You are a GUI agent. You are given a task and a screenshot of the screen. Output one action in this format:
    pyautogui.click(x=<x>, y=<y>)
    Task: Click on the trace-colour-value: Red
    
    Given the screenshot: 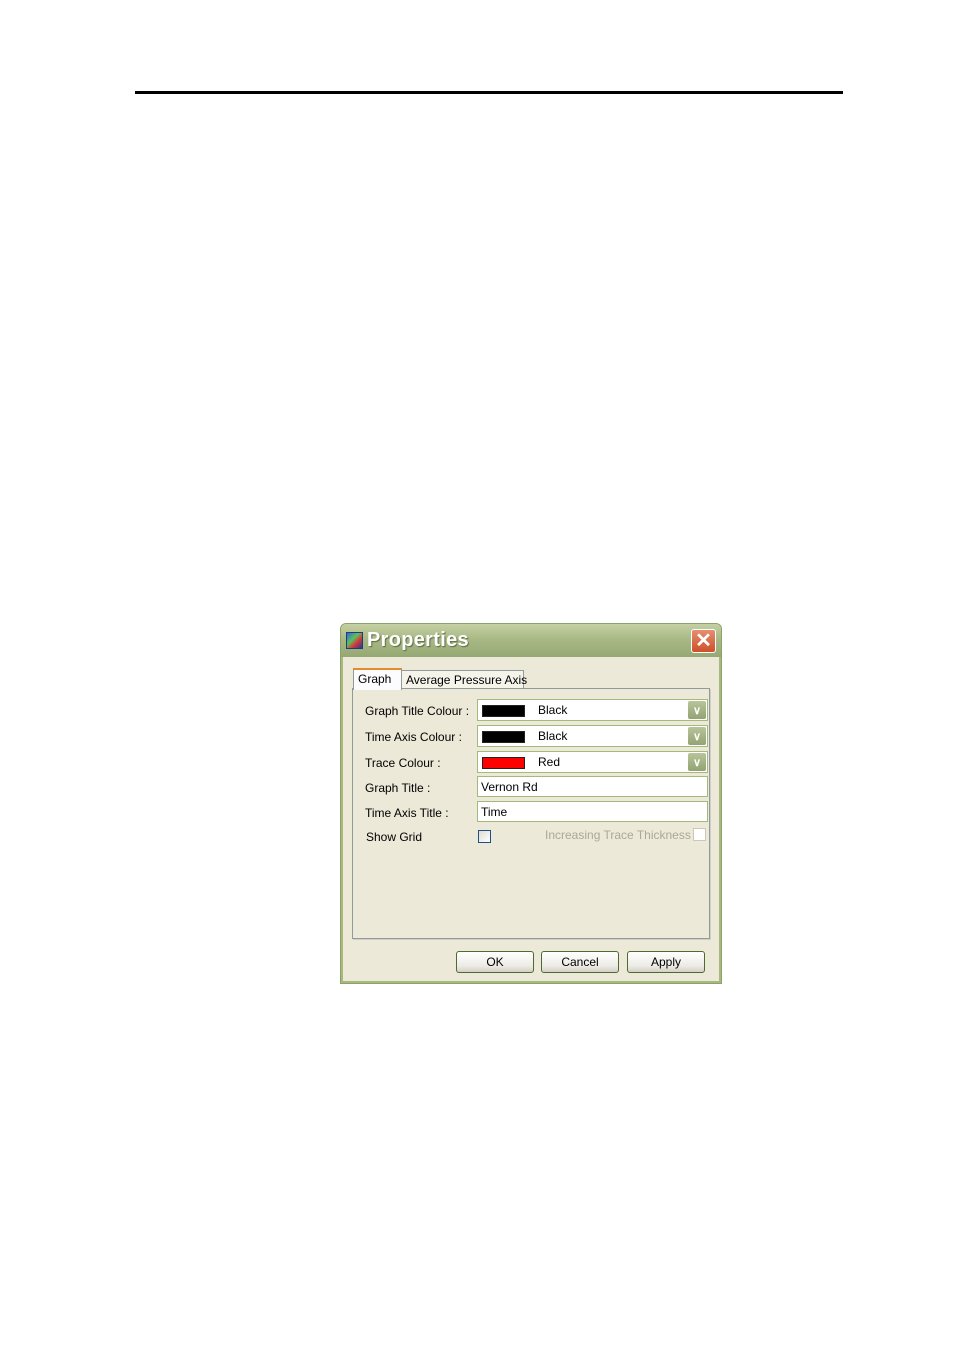 What is the action you would take?
    pyautogui.click(x=549, y=762)
    